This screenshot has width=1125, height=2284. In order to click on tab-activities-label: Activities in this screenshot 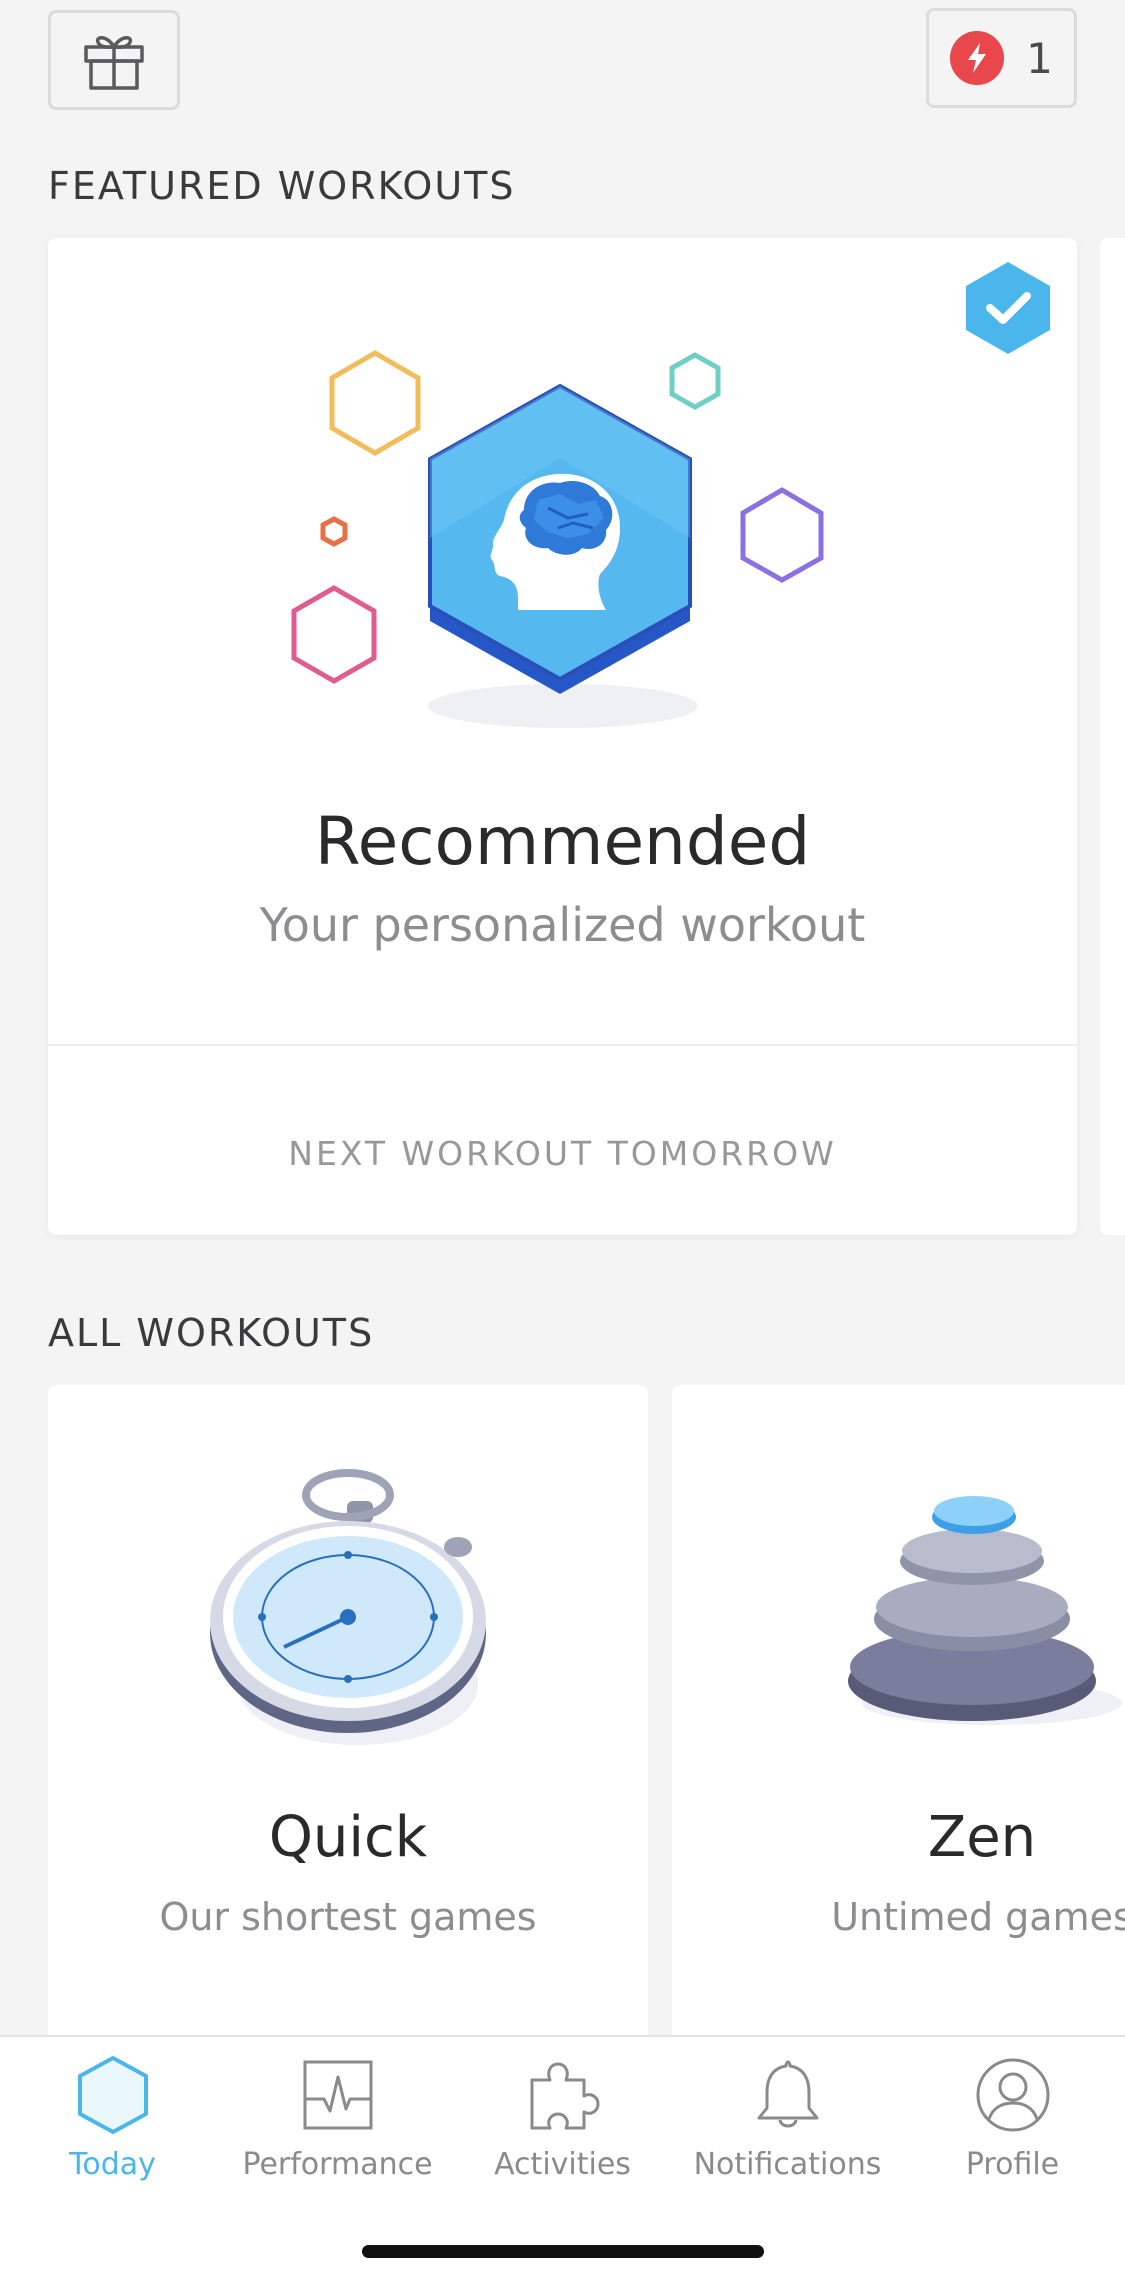, I will do `click(562, 2164)`.